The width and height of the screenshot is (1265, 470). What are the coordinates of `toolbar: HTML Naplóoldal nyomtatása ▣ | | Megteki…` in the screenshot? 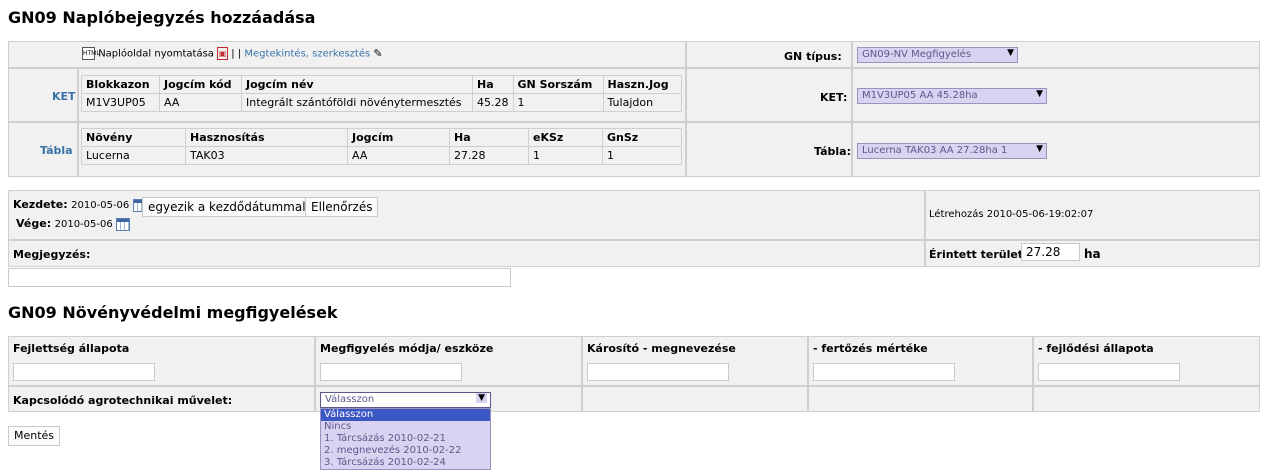 It's located at (234, 53).